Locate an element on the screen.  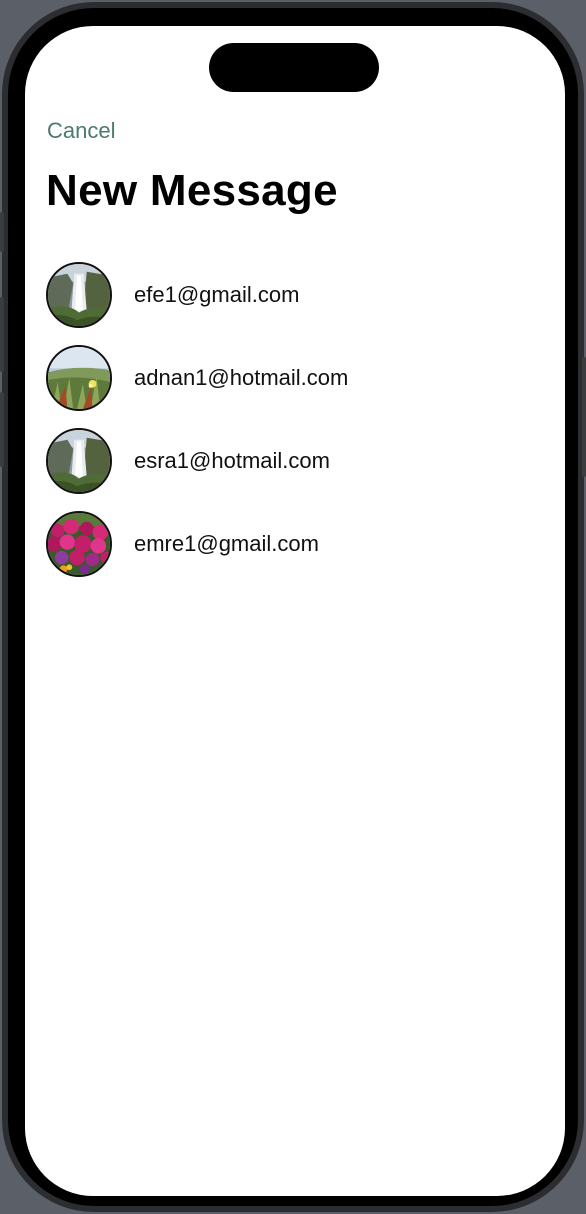
contact-email: esra1@hotmail.com is located at coordinates (232, 460).